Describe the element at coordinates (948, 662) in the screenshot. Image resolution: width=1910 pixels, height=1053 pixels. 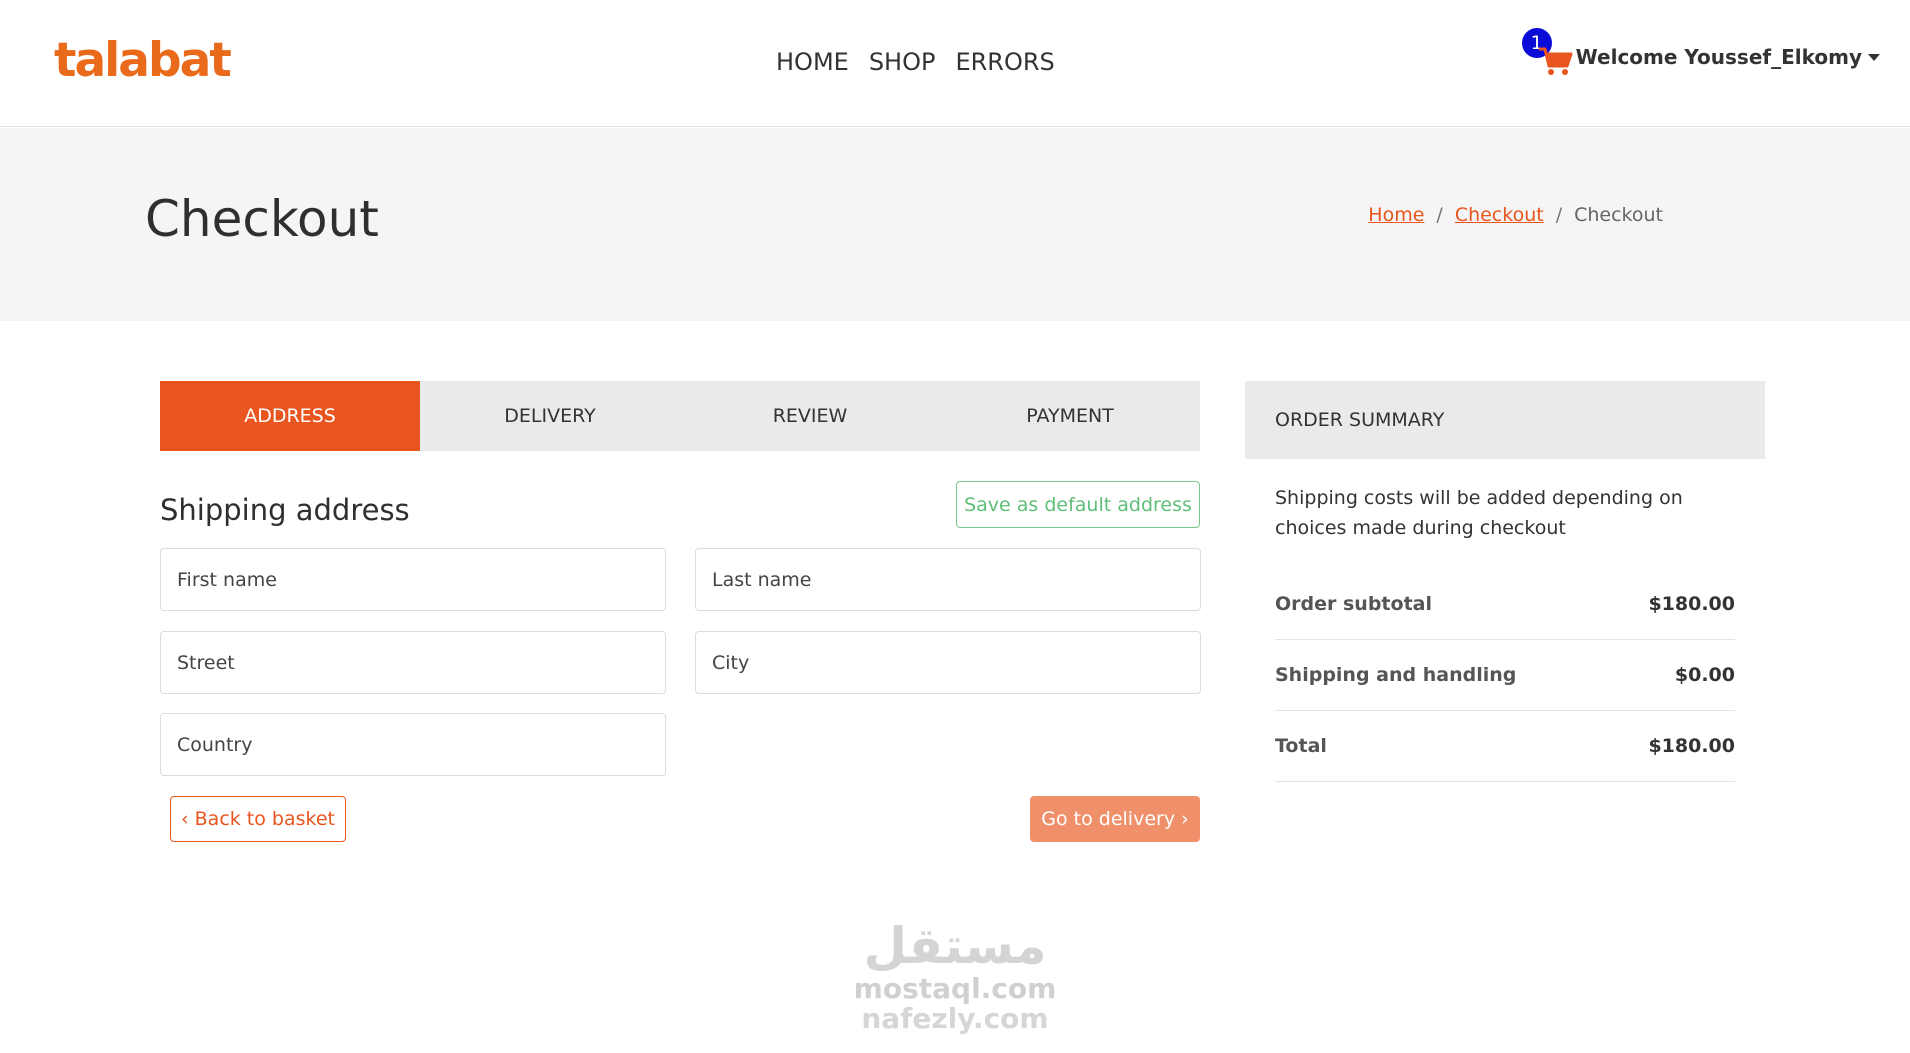
I see `city-input` at that location.